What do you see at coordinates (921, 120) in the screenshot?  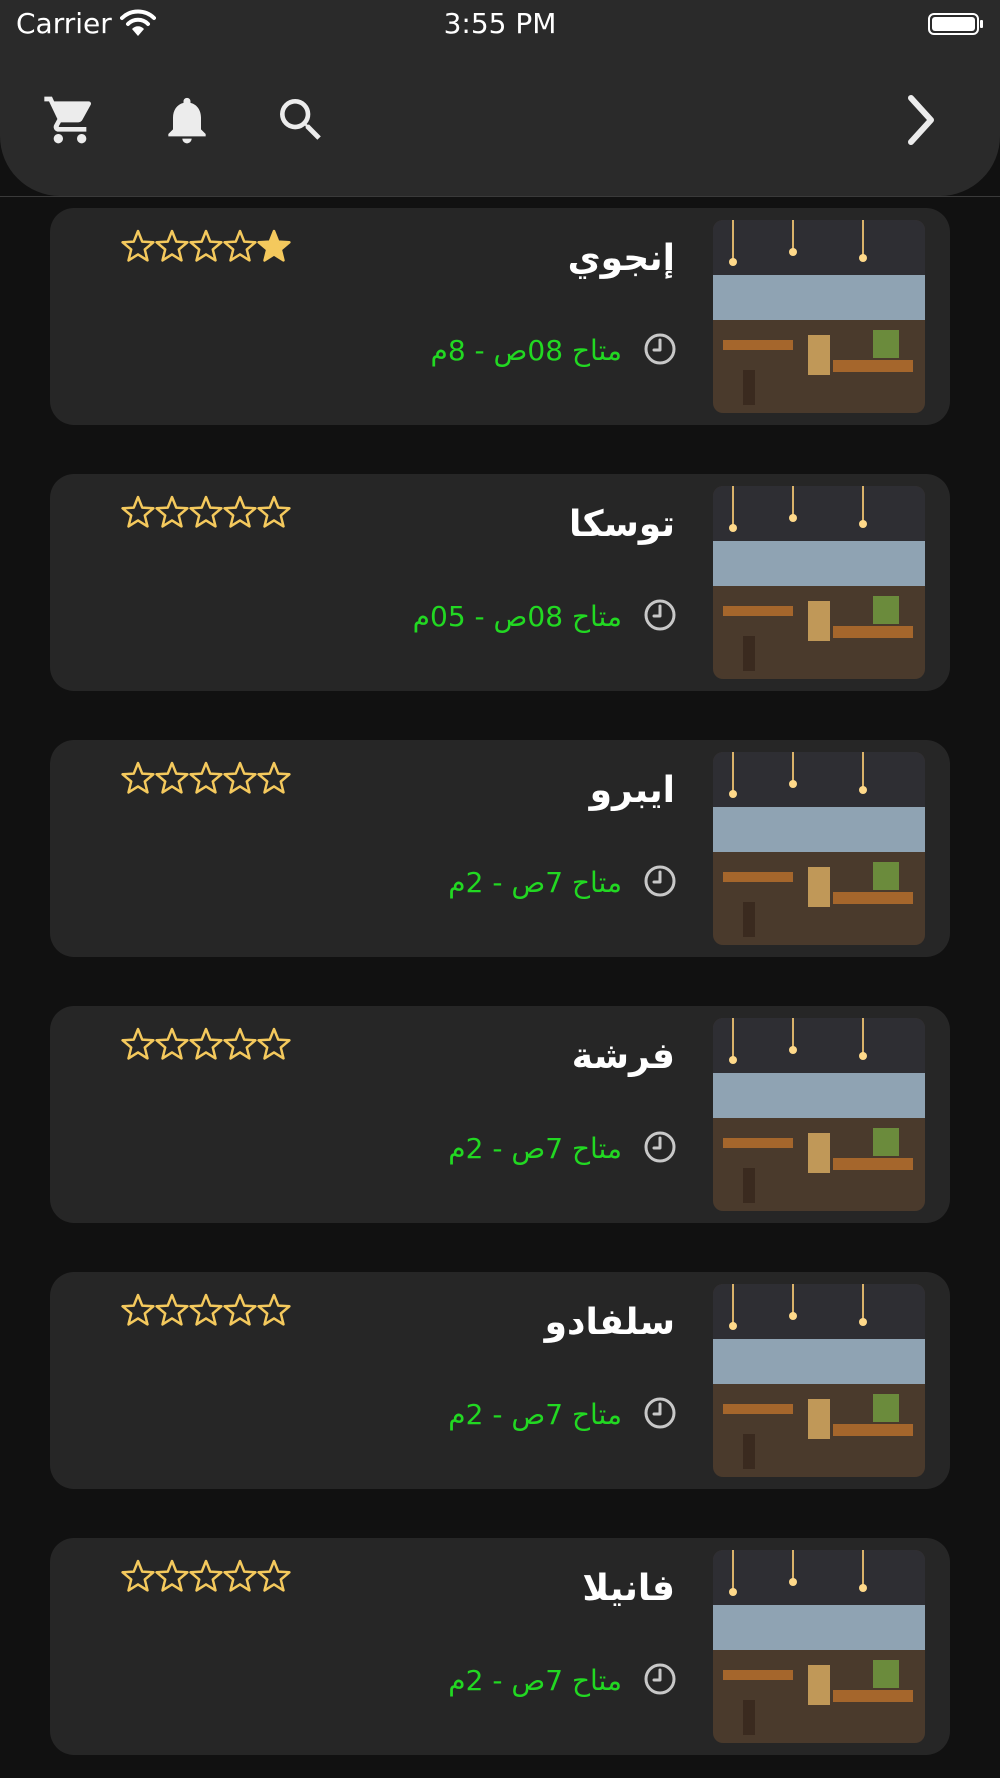 I see `chevron-right-icon` at bounding box center [921, 120].